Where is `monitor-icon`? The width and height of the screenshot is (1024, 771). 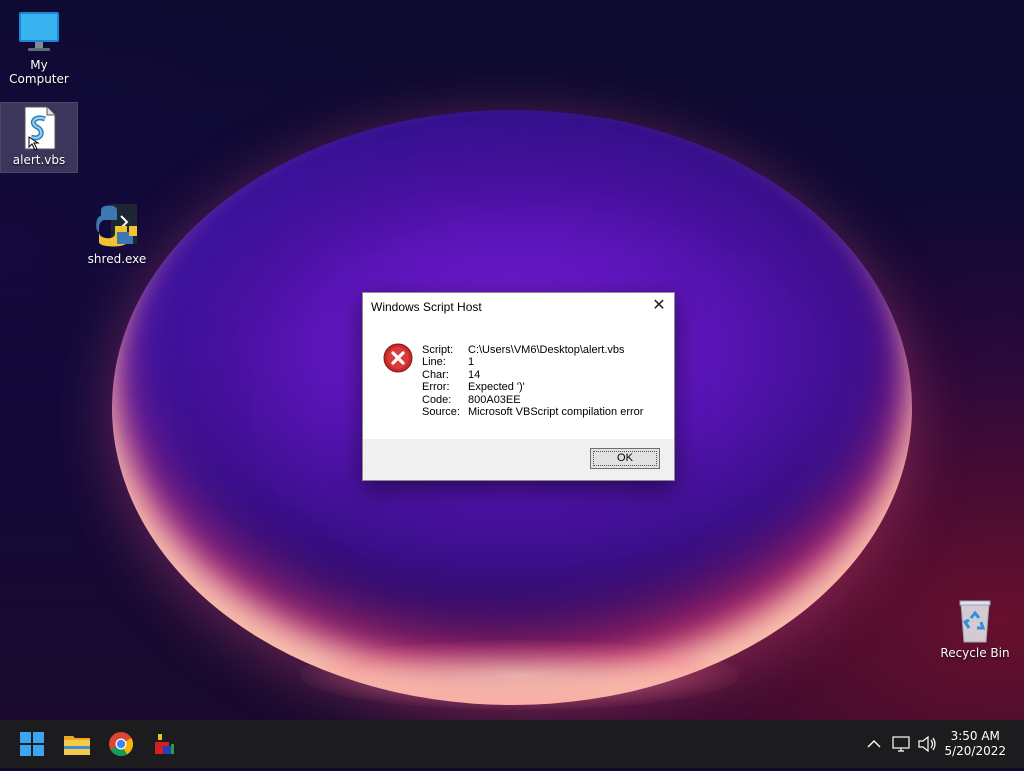 monitor-icon is located at coordinates (39, 32).